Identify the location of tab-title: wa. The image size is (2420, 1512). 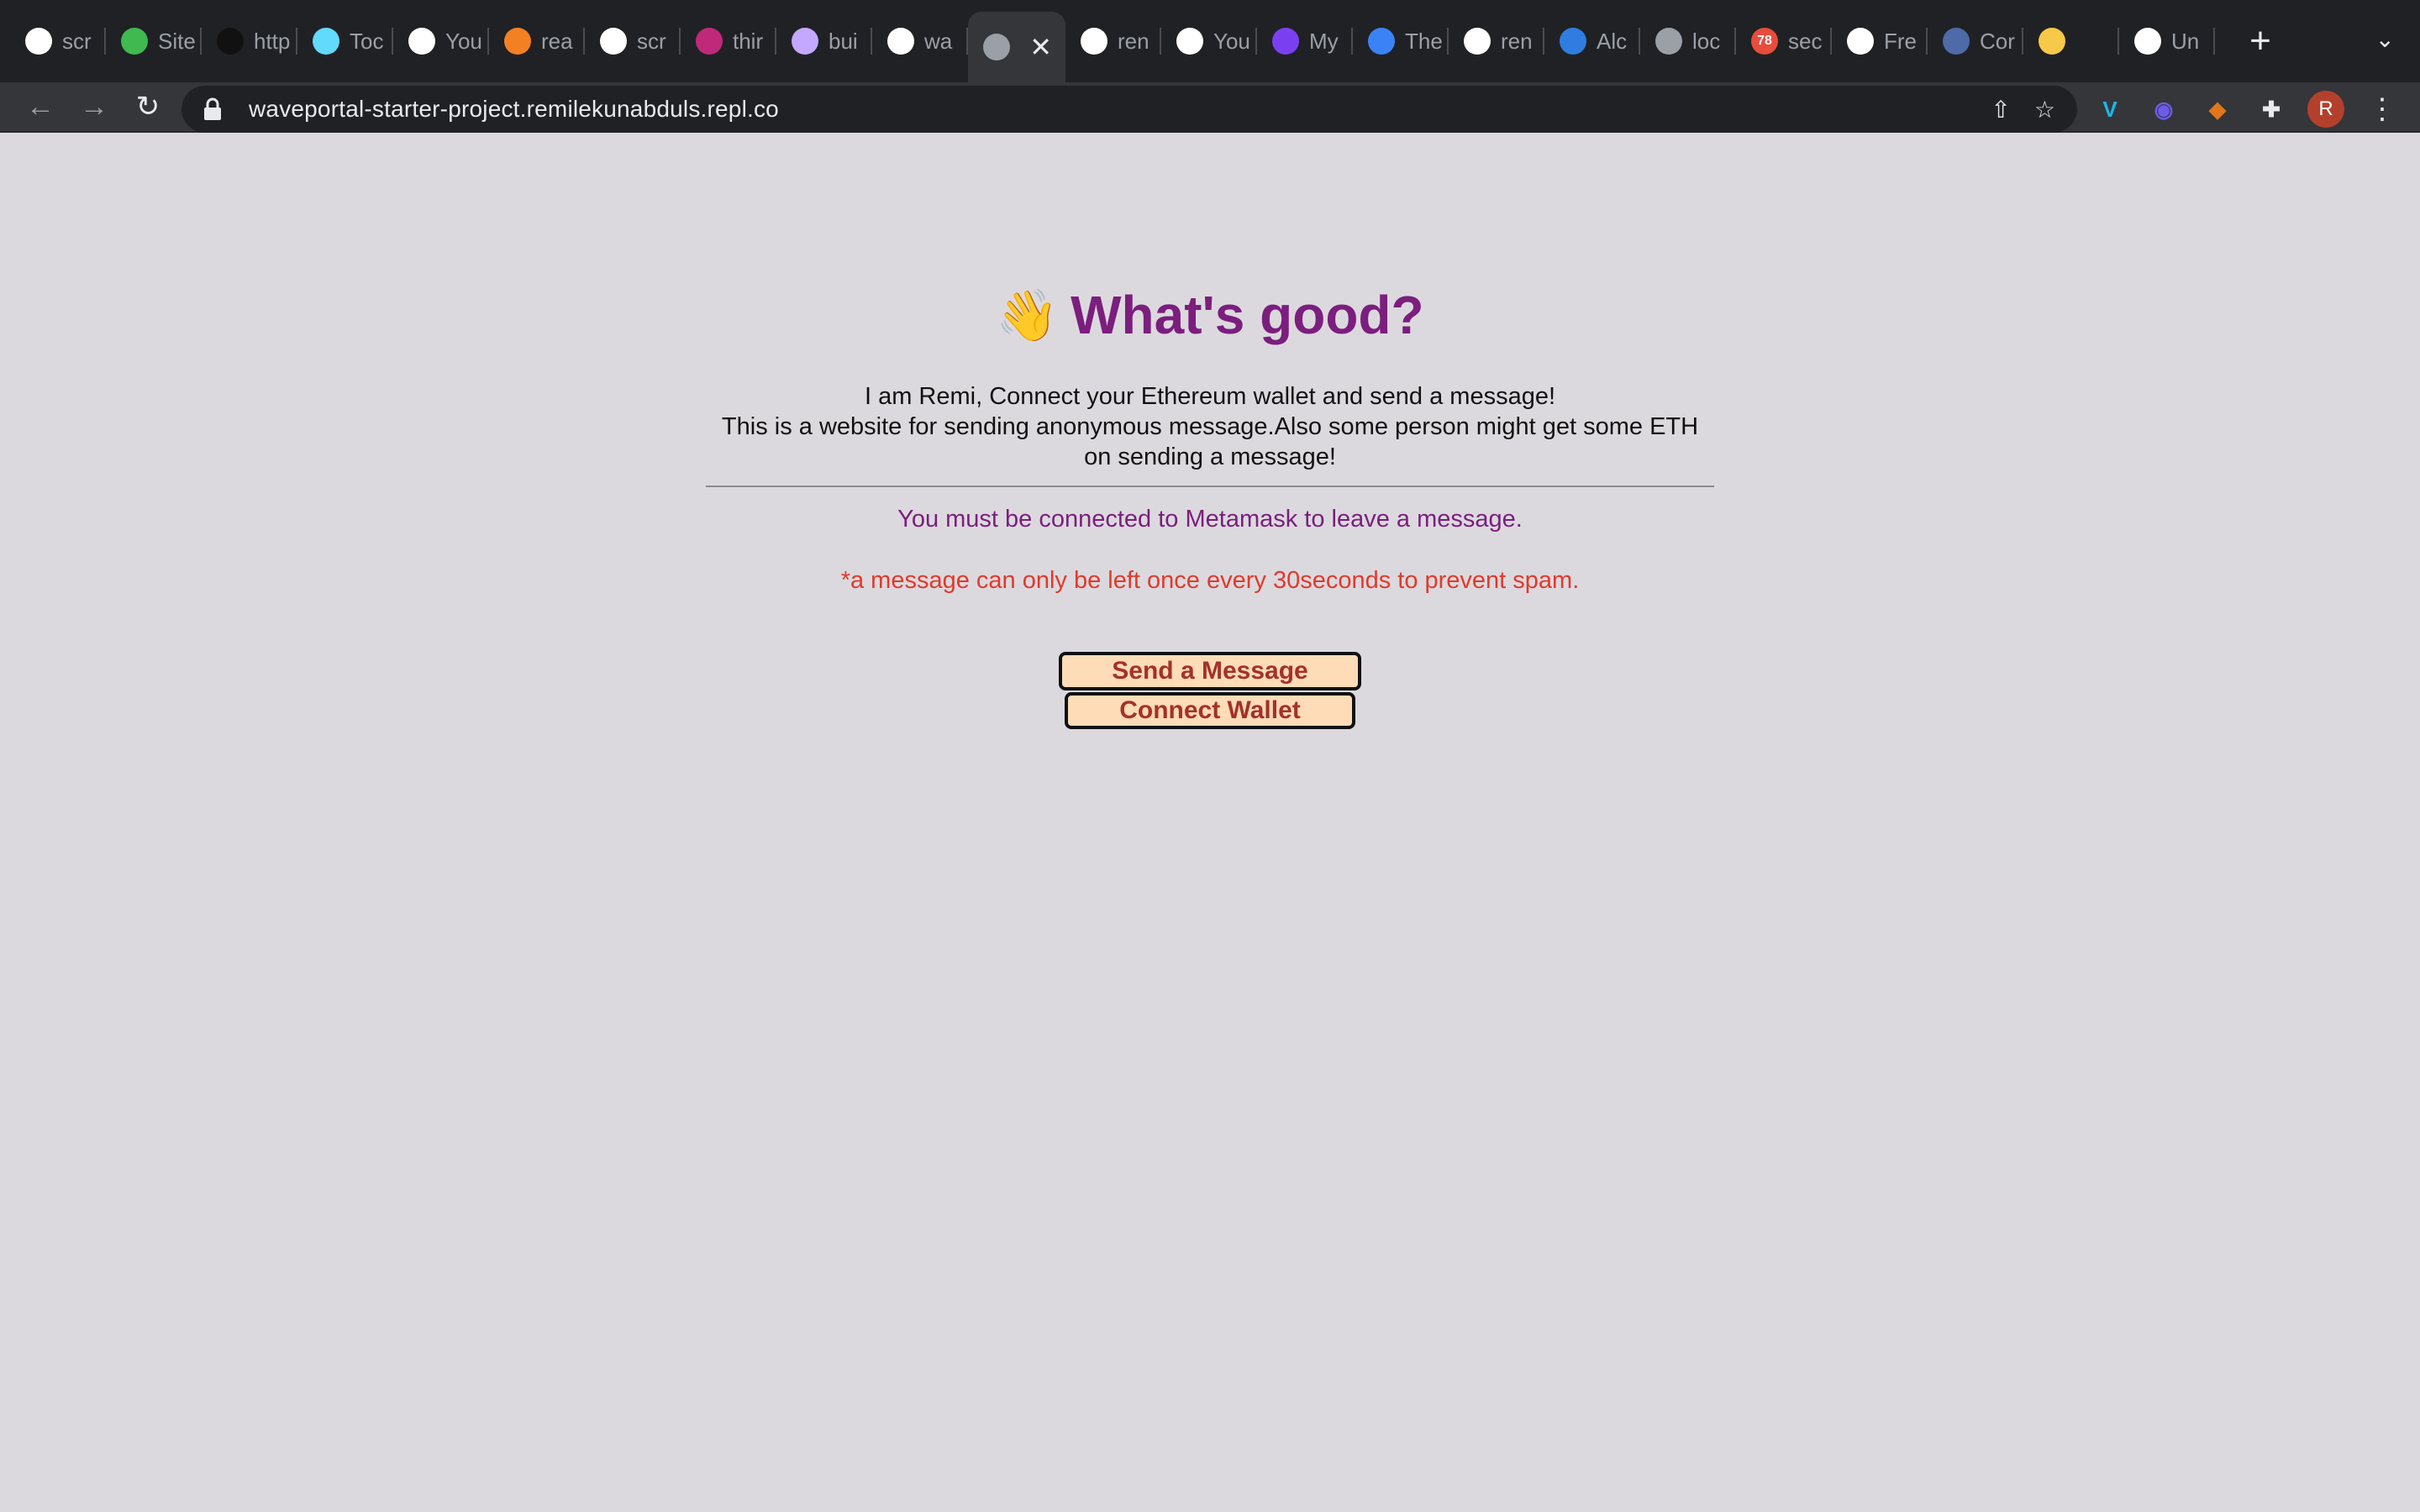
(938, 41).